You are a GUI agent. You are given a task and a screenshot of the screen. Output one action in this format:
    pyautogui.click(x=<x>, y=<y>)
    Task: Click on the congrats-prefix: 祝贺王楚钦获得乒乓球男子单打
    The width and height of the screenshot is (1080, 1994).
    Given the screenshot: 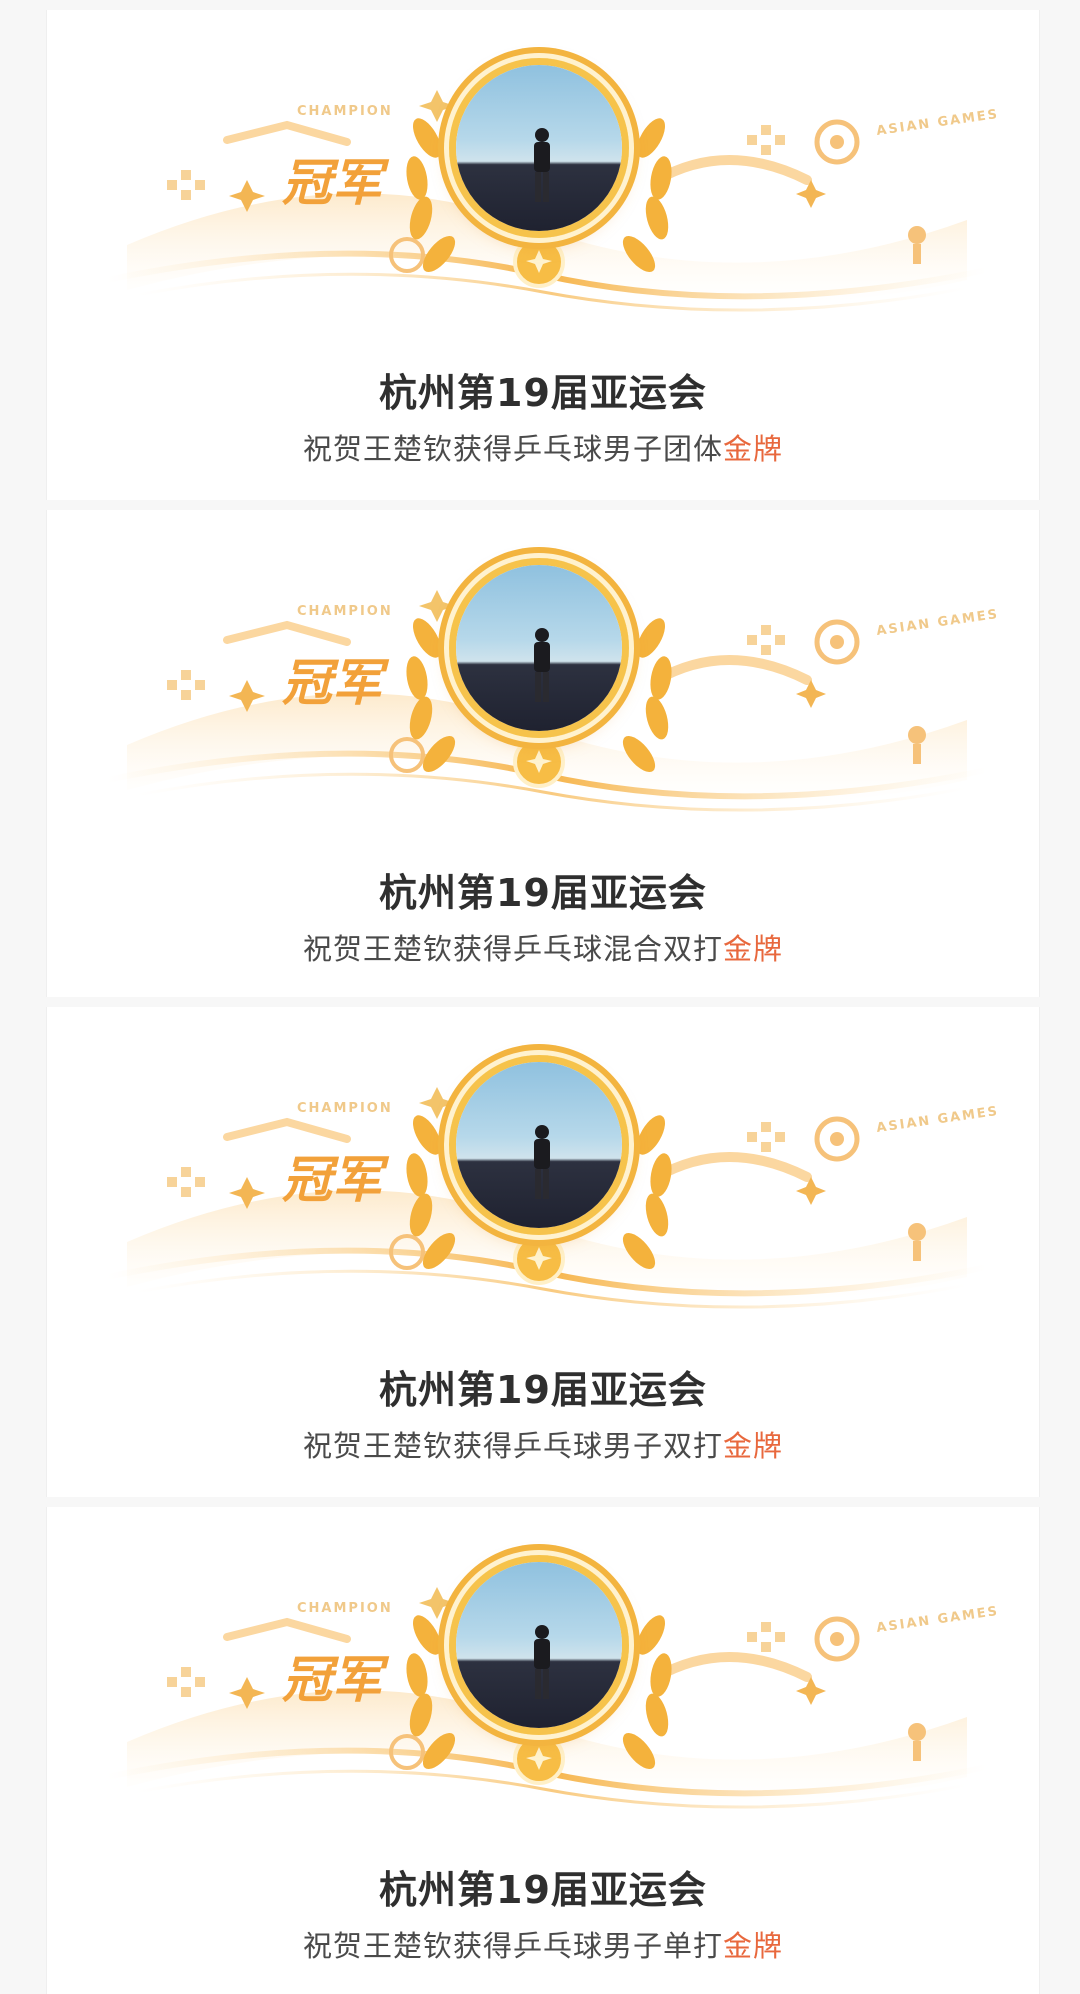 What is the action you would take?
    pyautogui.click(x=512, y=1946)
    